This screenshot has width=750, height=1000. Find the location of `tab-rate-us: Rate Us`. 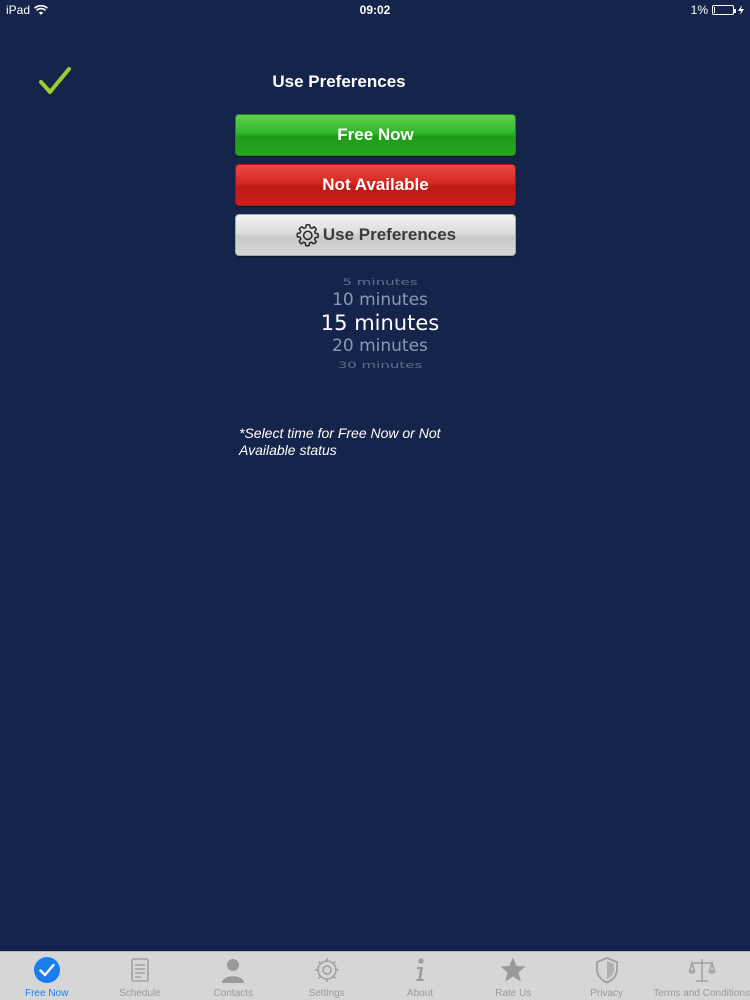

tab-rate-us: Rate Us is located at coordinates (513, 976).